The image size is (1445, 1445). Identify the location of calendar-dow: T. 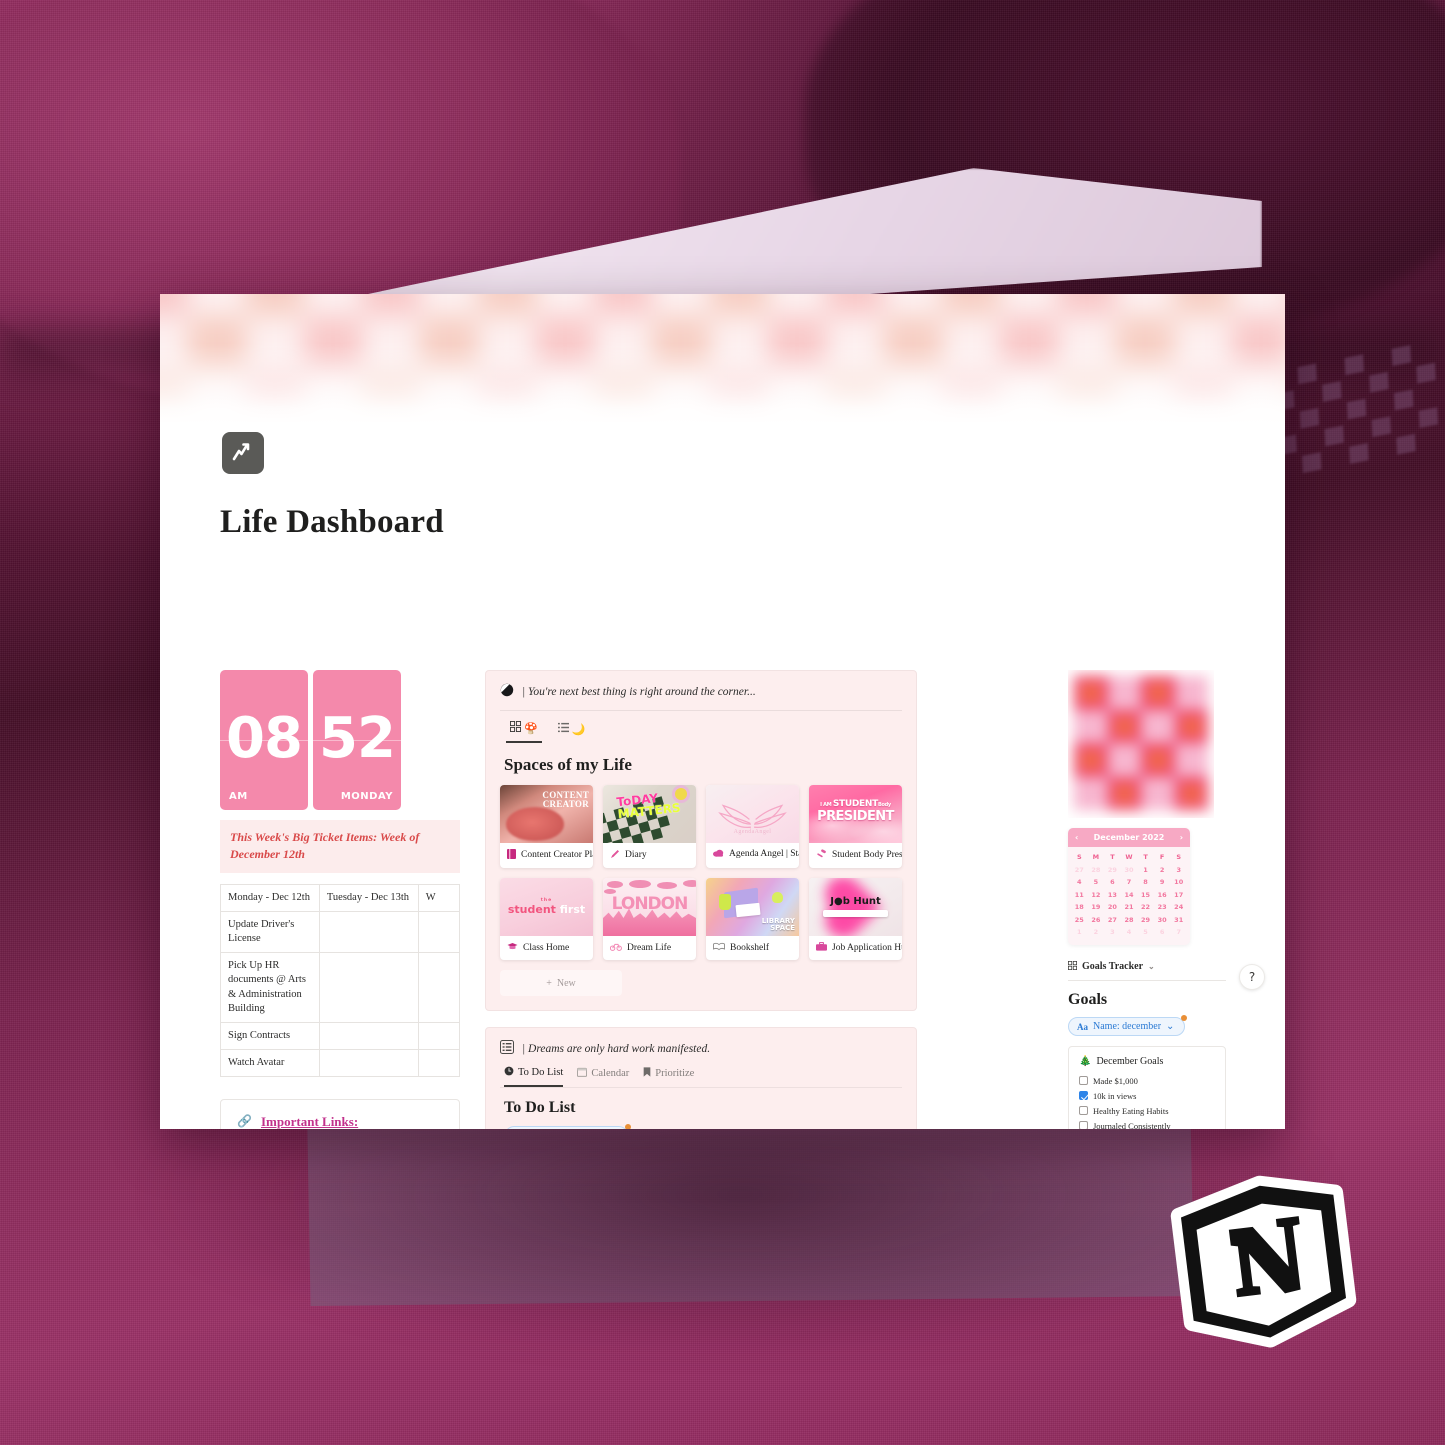
(1112, 857).